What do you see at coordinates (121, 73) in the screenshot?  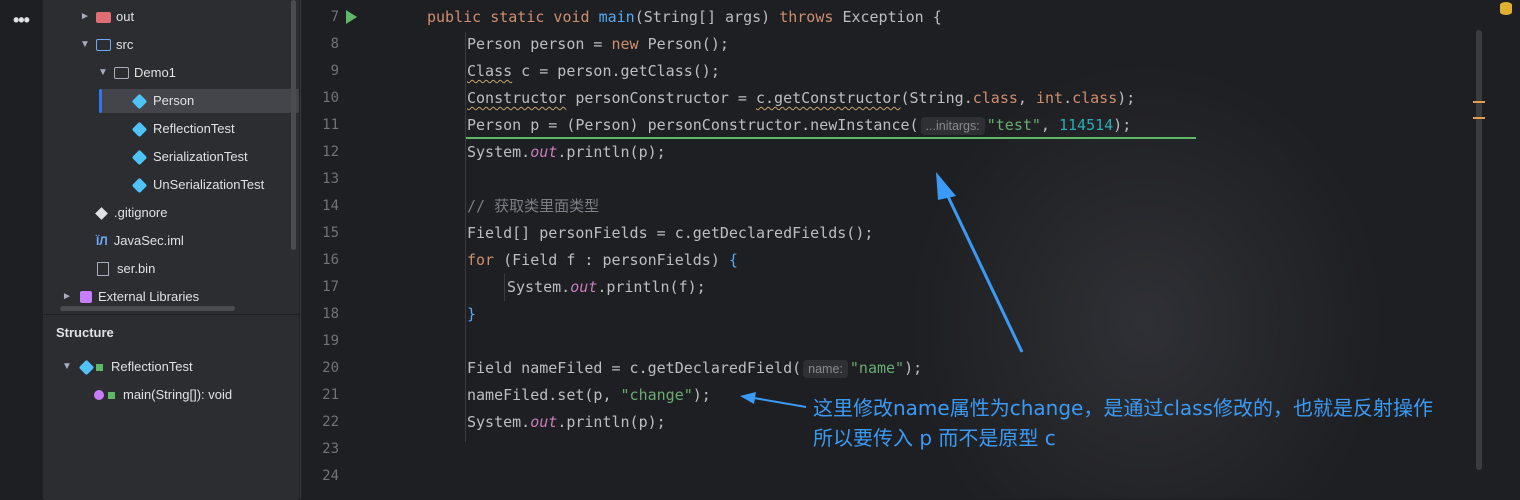 I see `package-icon` at bounding box center [121, 73].